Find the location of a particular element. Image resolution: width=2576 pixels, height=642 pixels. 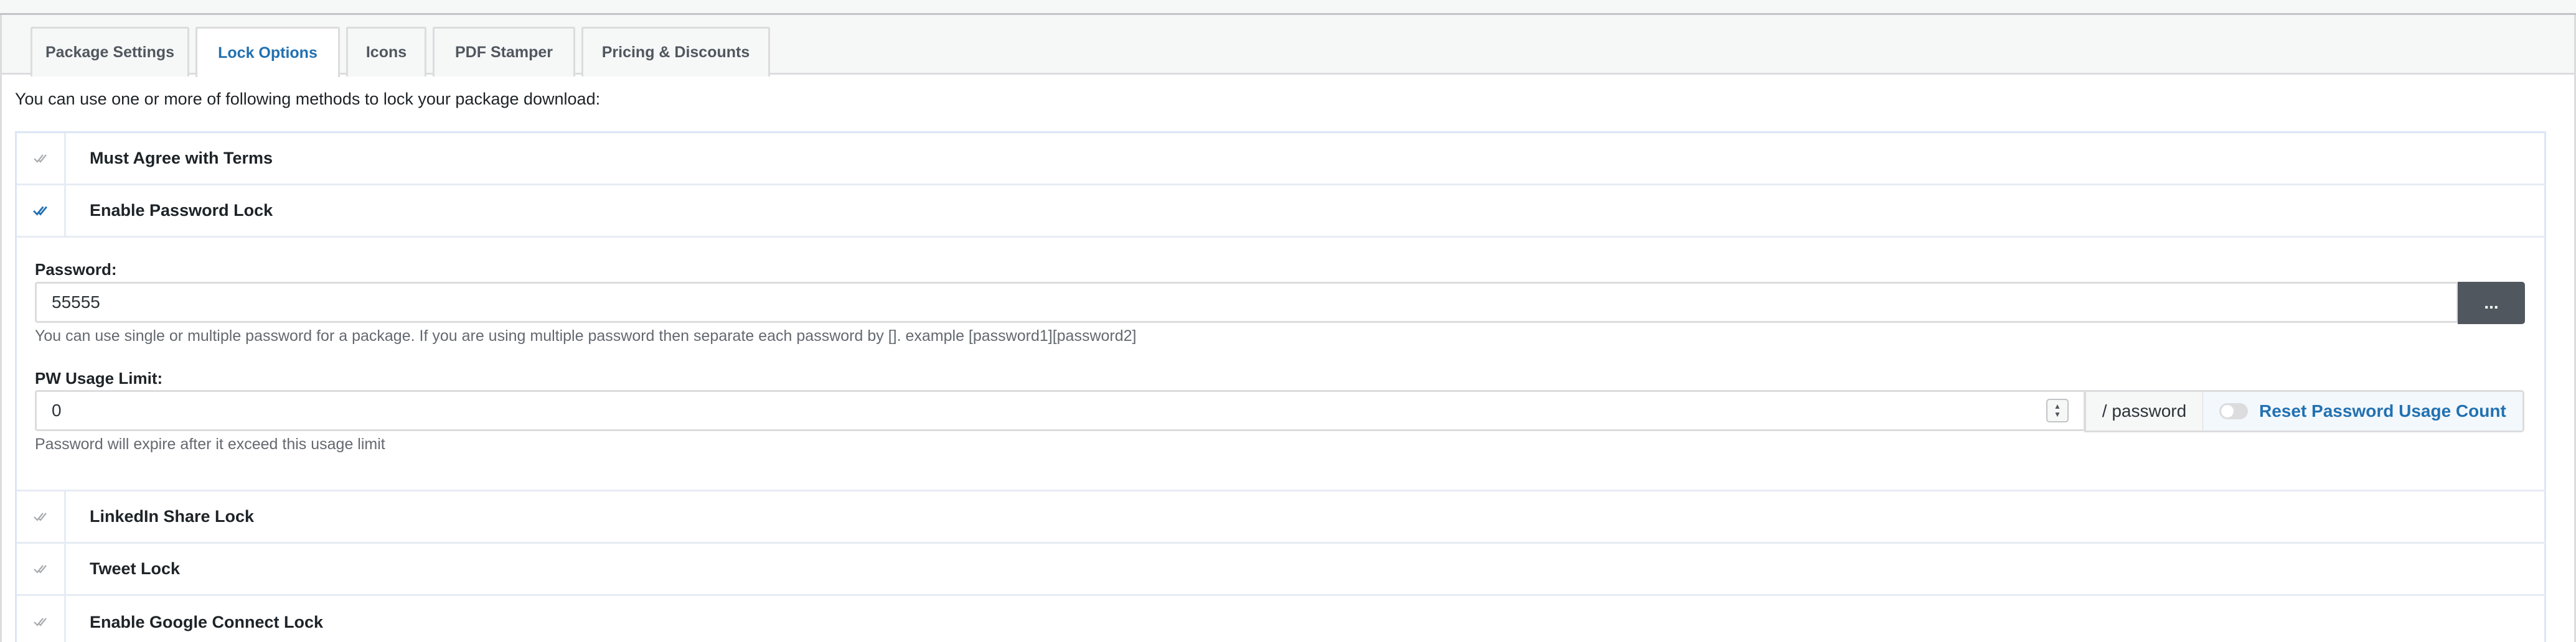

usage-limit-label: PW Usage Limit: is located at coordinates (99, 378).